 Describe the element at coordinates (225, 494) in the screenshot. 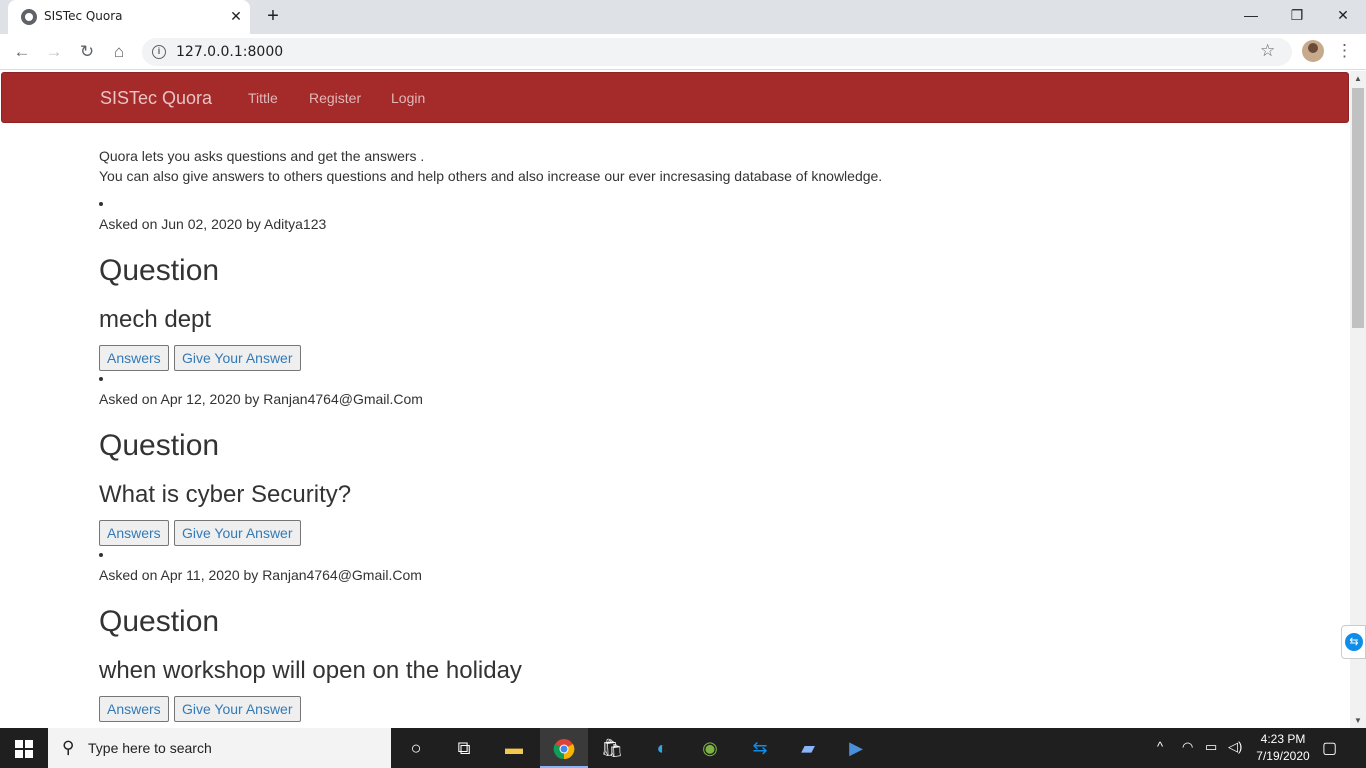

I see `question-text: What is cyber Security?` at that location.